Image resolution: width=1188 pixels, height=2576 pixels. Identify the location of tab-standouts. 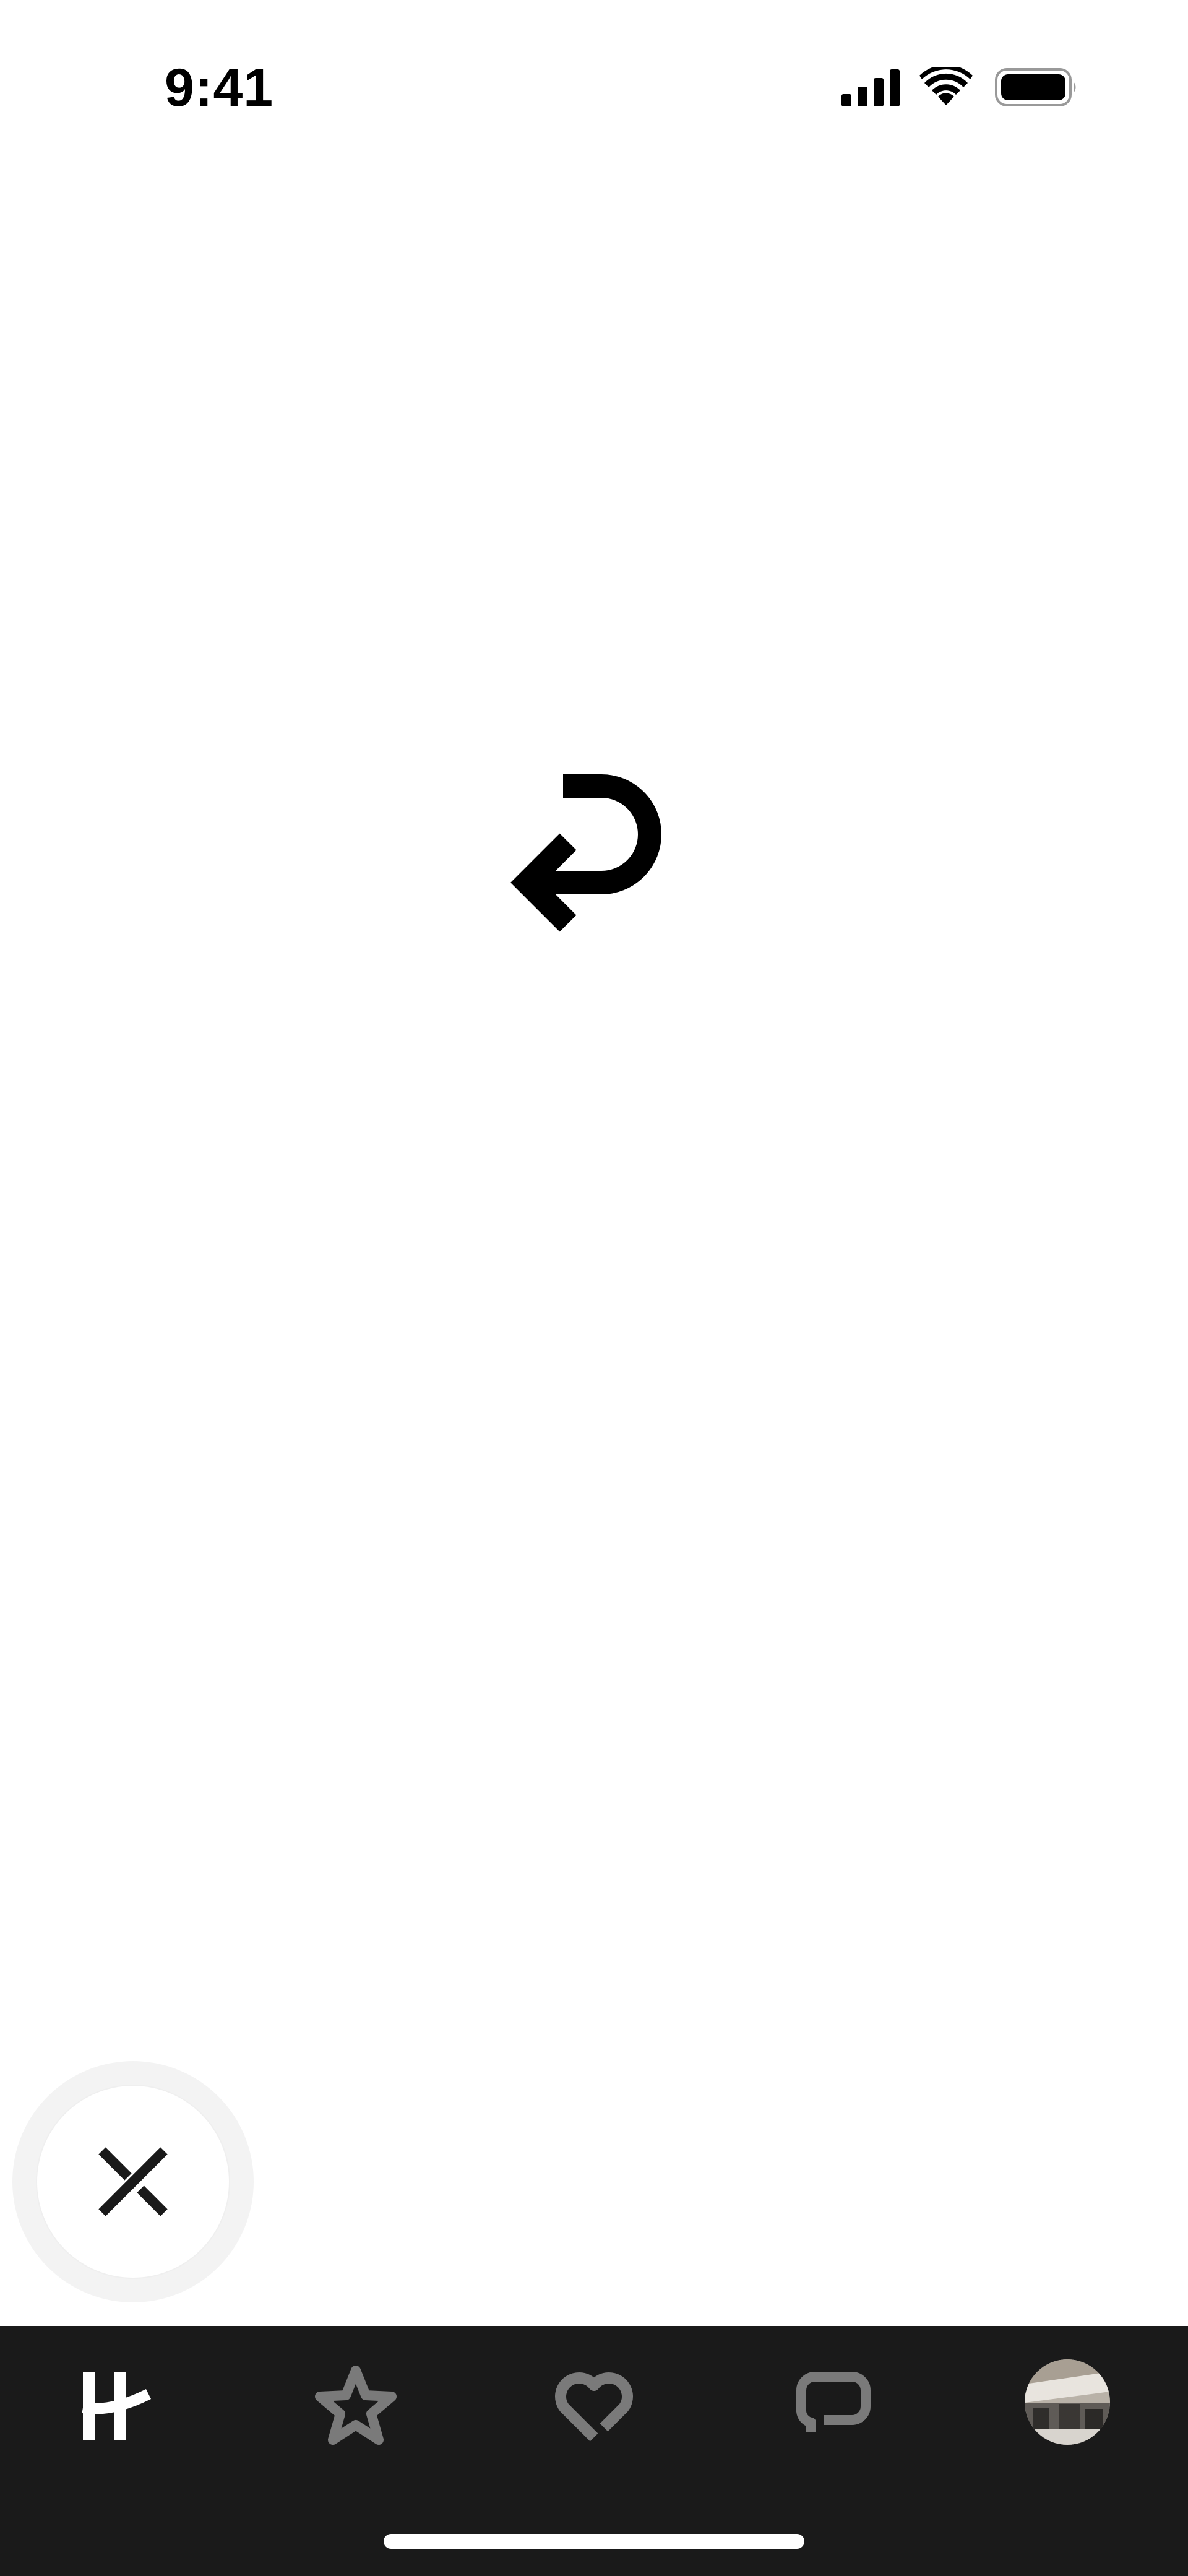
(355, 2407).